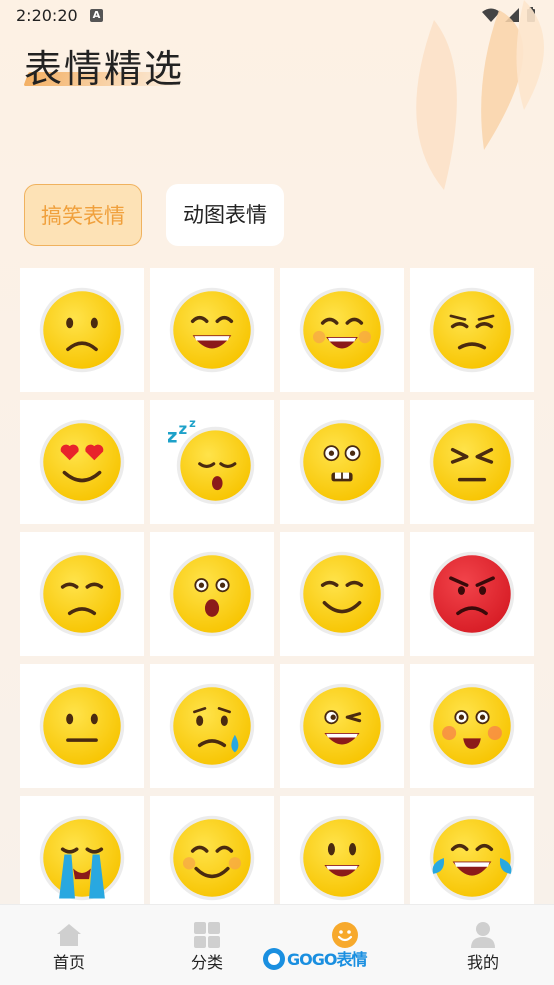 This screenshot has width=554, height=985. I want to click on emoji-cell-laughing, so click(342, 330).